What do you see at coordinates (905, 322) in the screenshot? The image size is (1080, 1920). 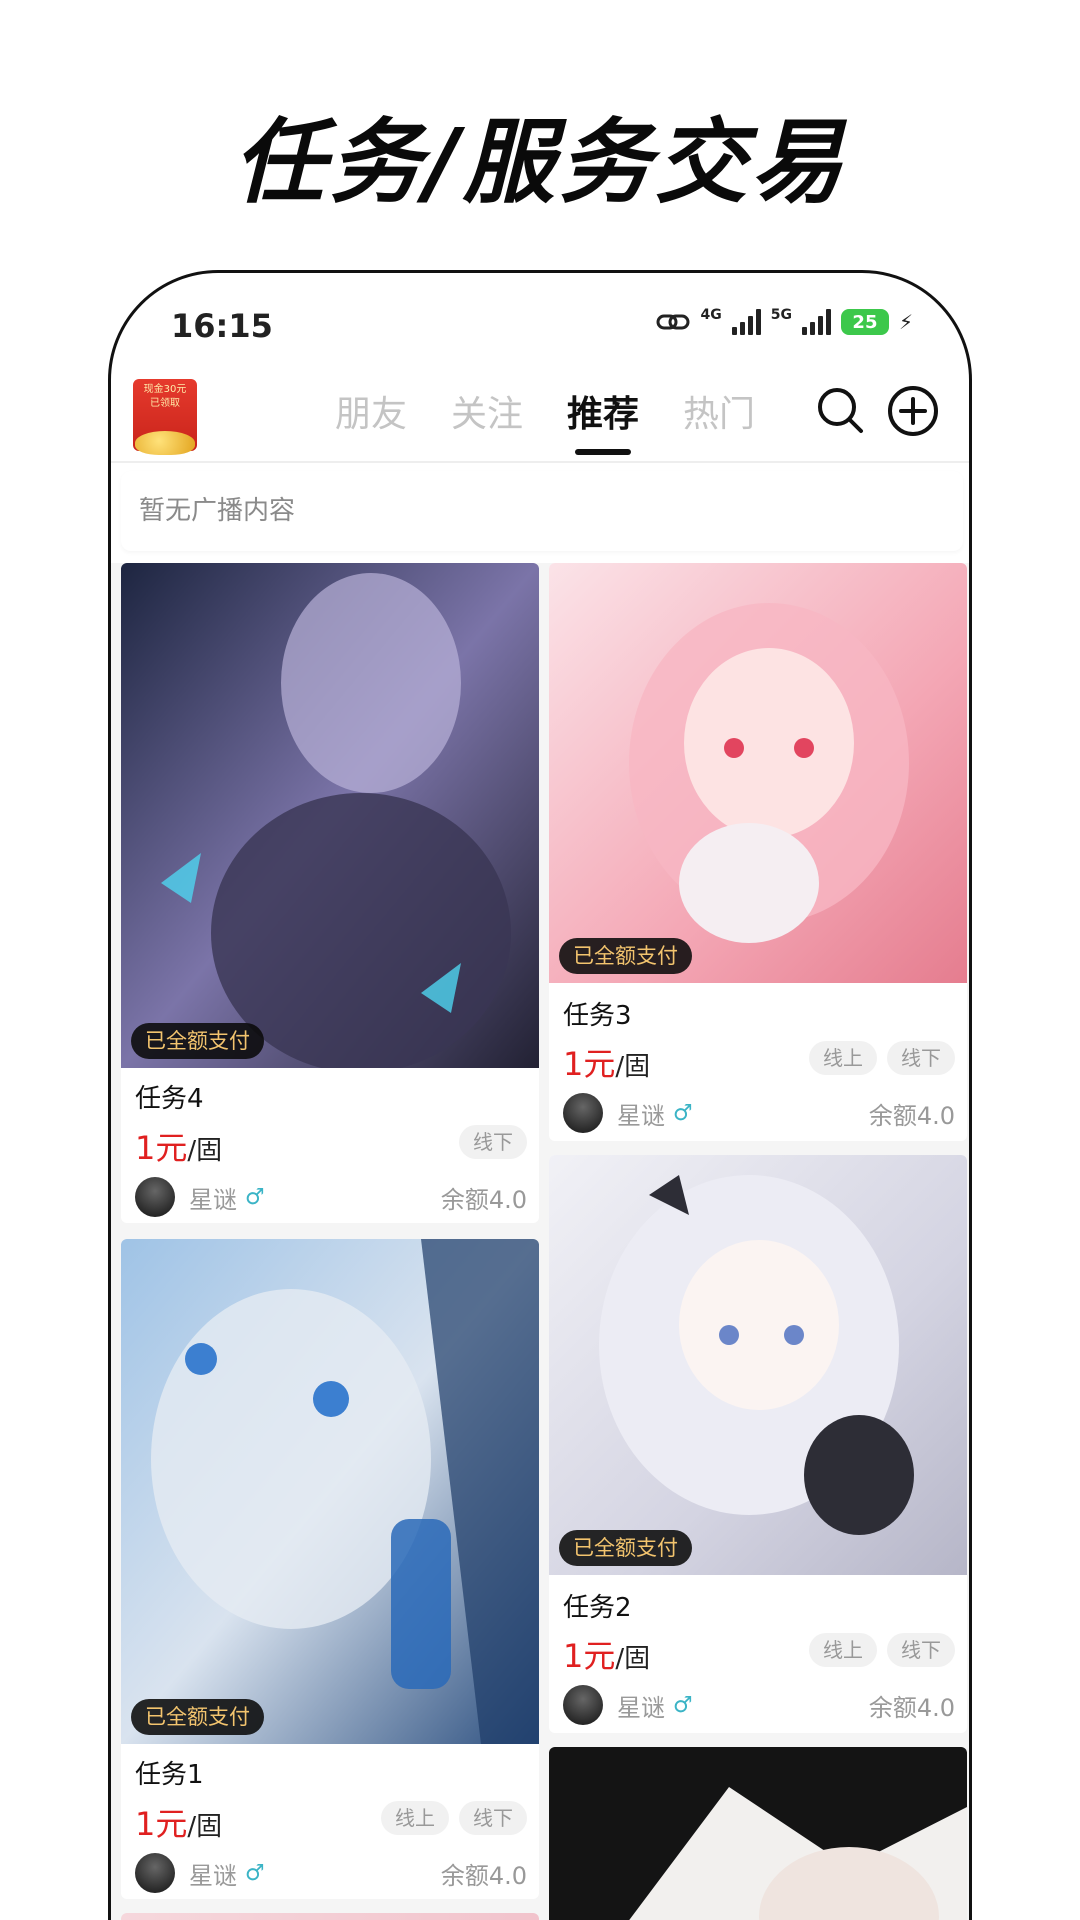 I see `charging-icon: ⚡` at bounding box center [905, 322].